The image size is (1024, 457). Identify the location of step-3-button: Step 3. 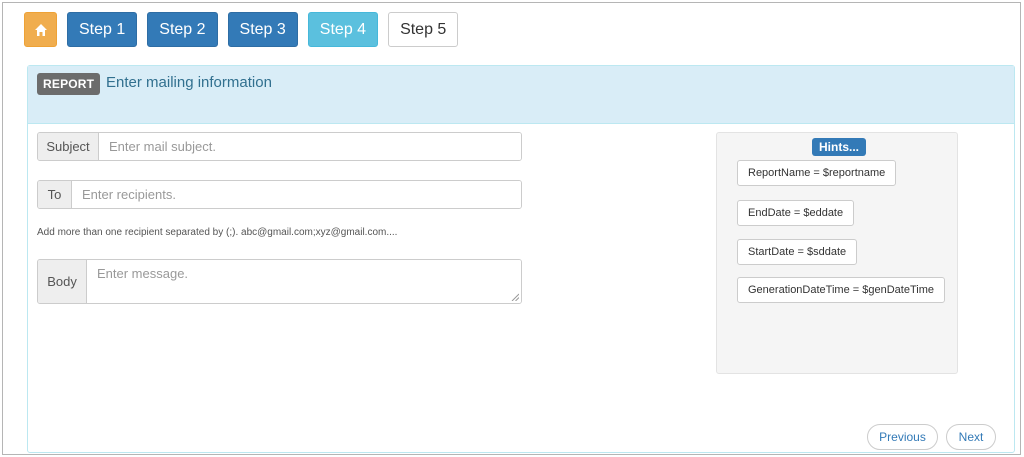
(262, 29).